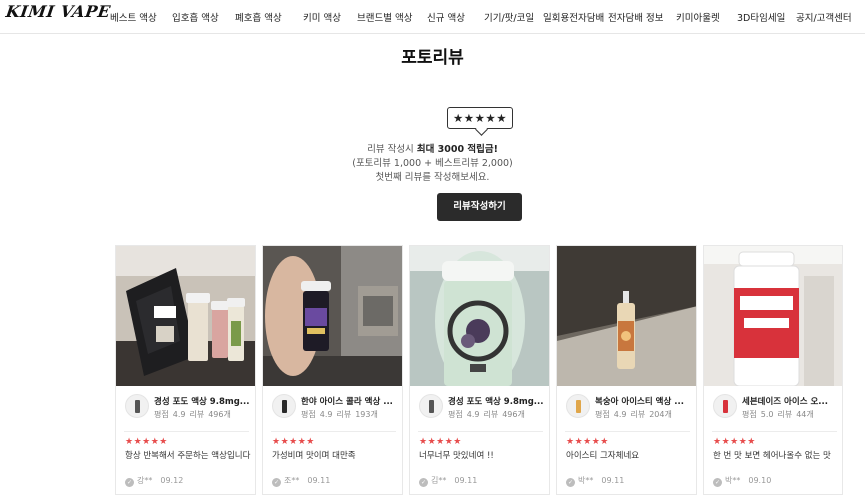 This screenshot has width=865, height=498. What do you see at coordinates (772, 456) in the screenshot?
I see `review-text: 한 번 맛 보면 헤어나올수 없는 맛` at bounding box center [772, 456].